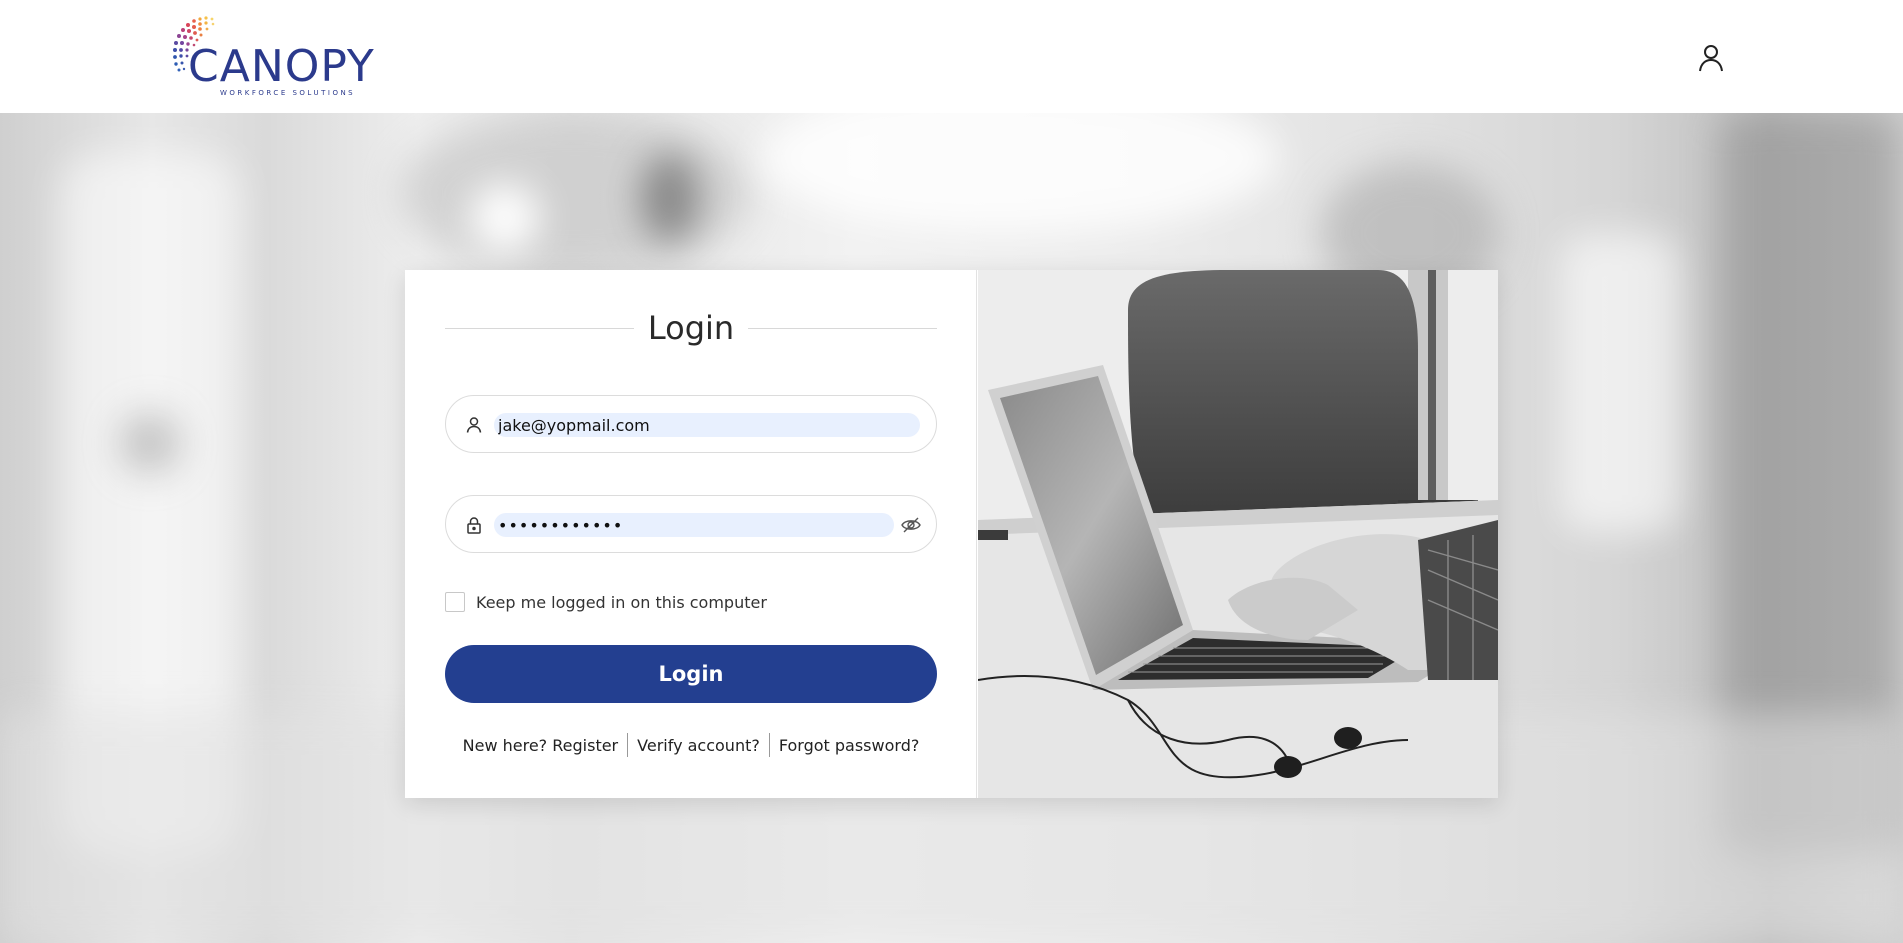  Describe the element at coordinates (621, 602) in the screenshot. I see `keep-logged-in-label: Keep me logged in on this computer` at that location.